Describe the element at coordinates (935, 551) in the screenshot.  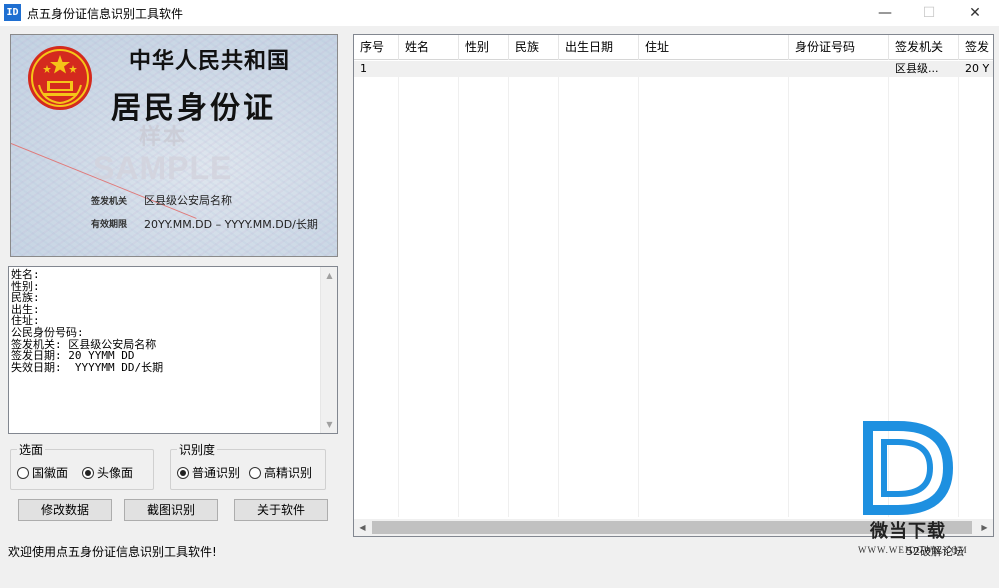
I see `logo-text-forum: 52破解论坛` at that location.